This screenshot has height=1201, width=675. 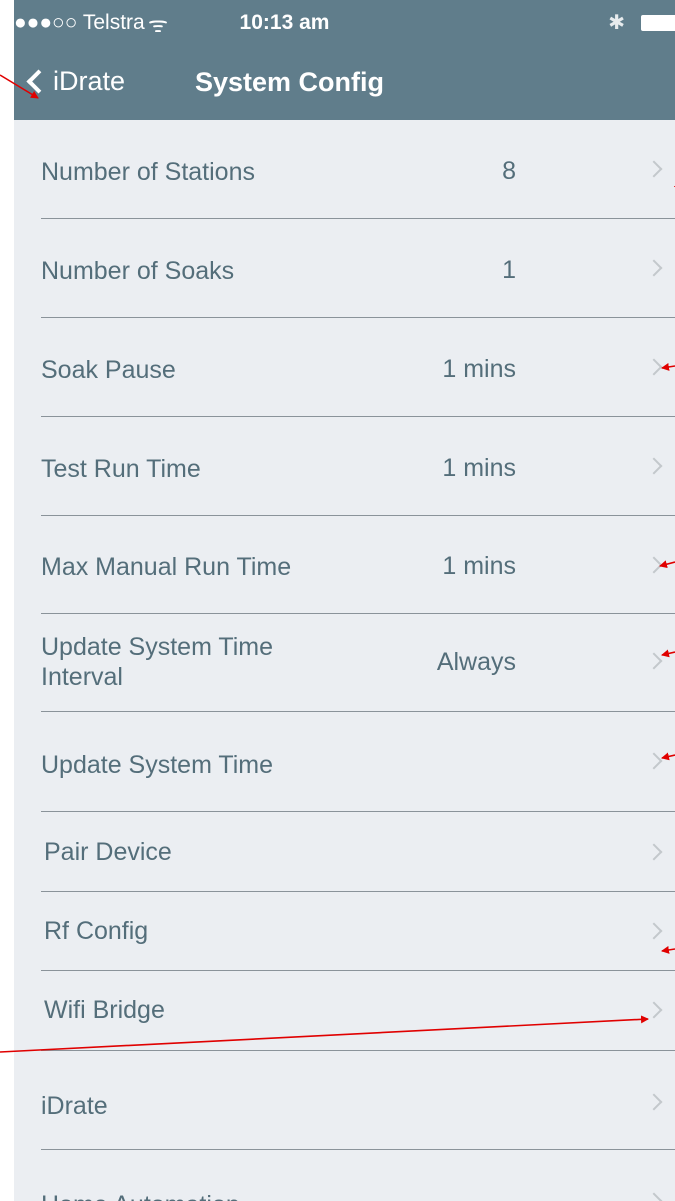 I want to click on row-label: Soak Pause, so click(x=108, y=370).